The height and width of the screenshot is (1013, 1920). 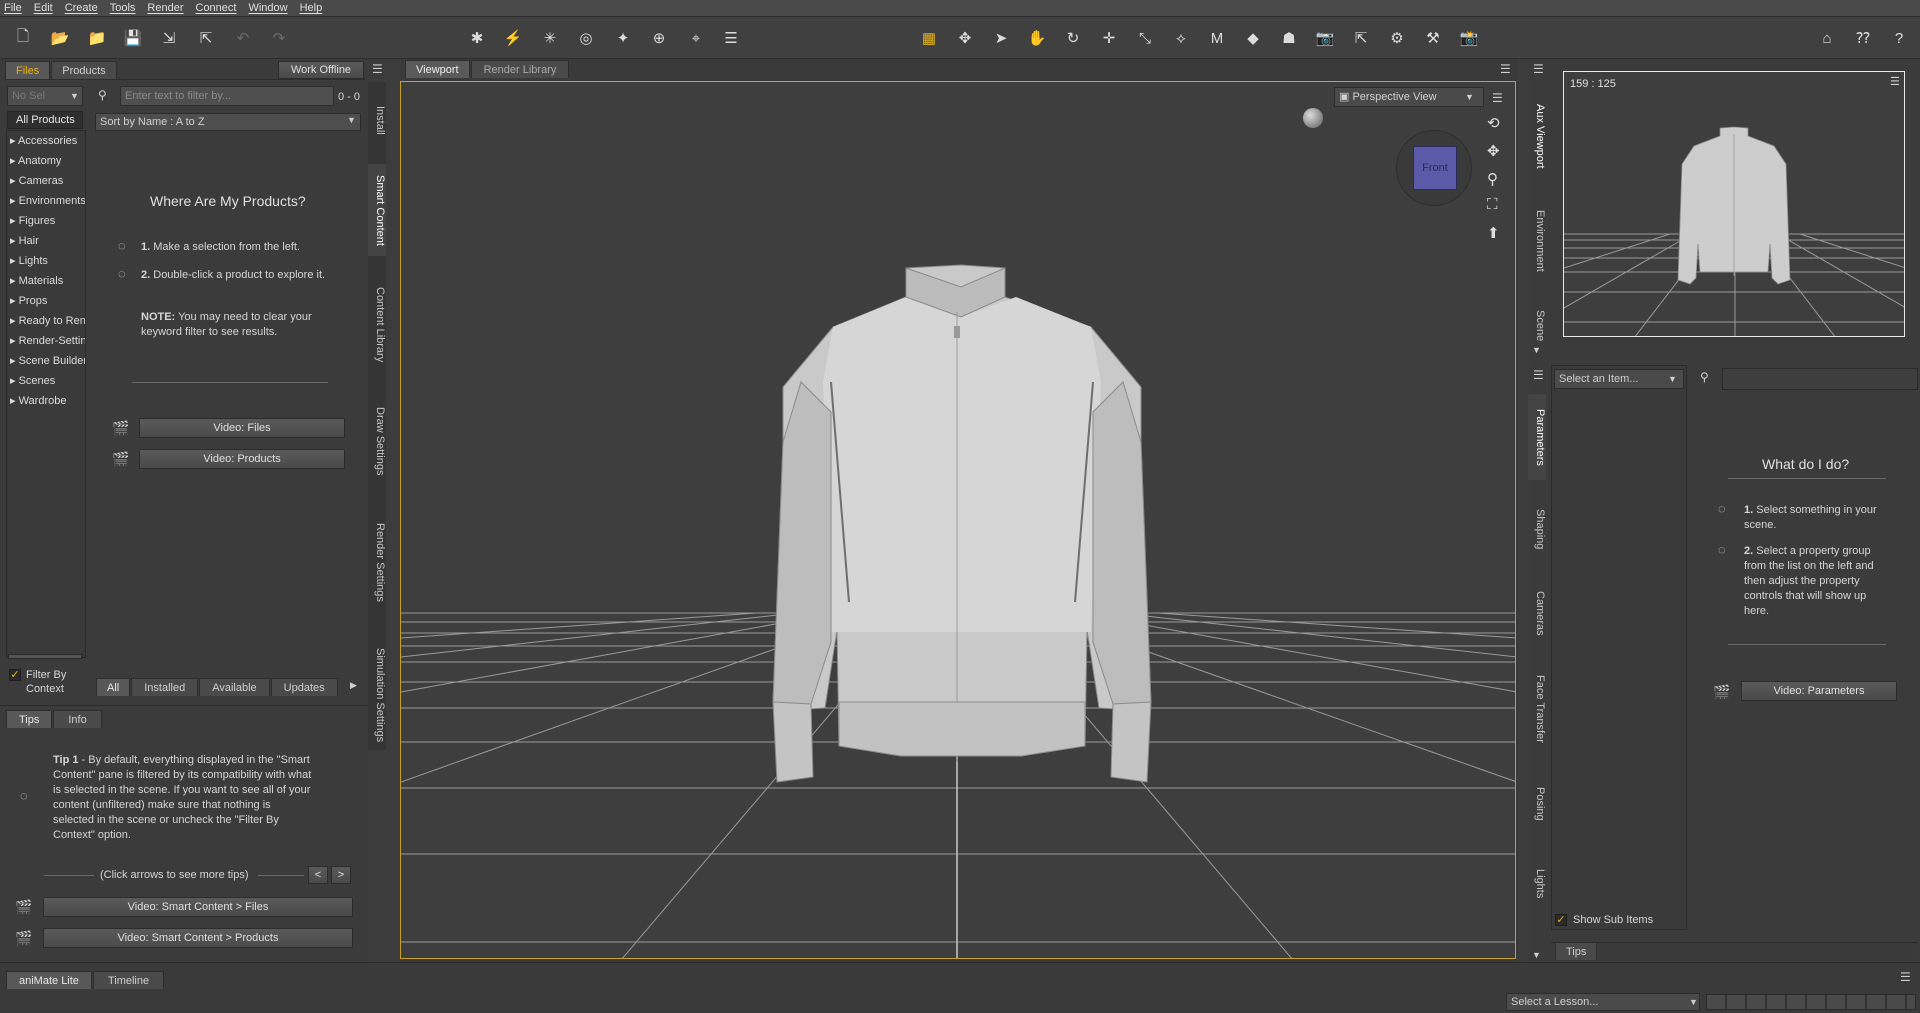 I want to click on render-camera-icon: 📸, so click(x=1469, y=38).